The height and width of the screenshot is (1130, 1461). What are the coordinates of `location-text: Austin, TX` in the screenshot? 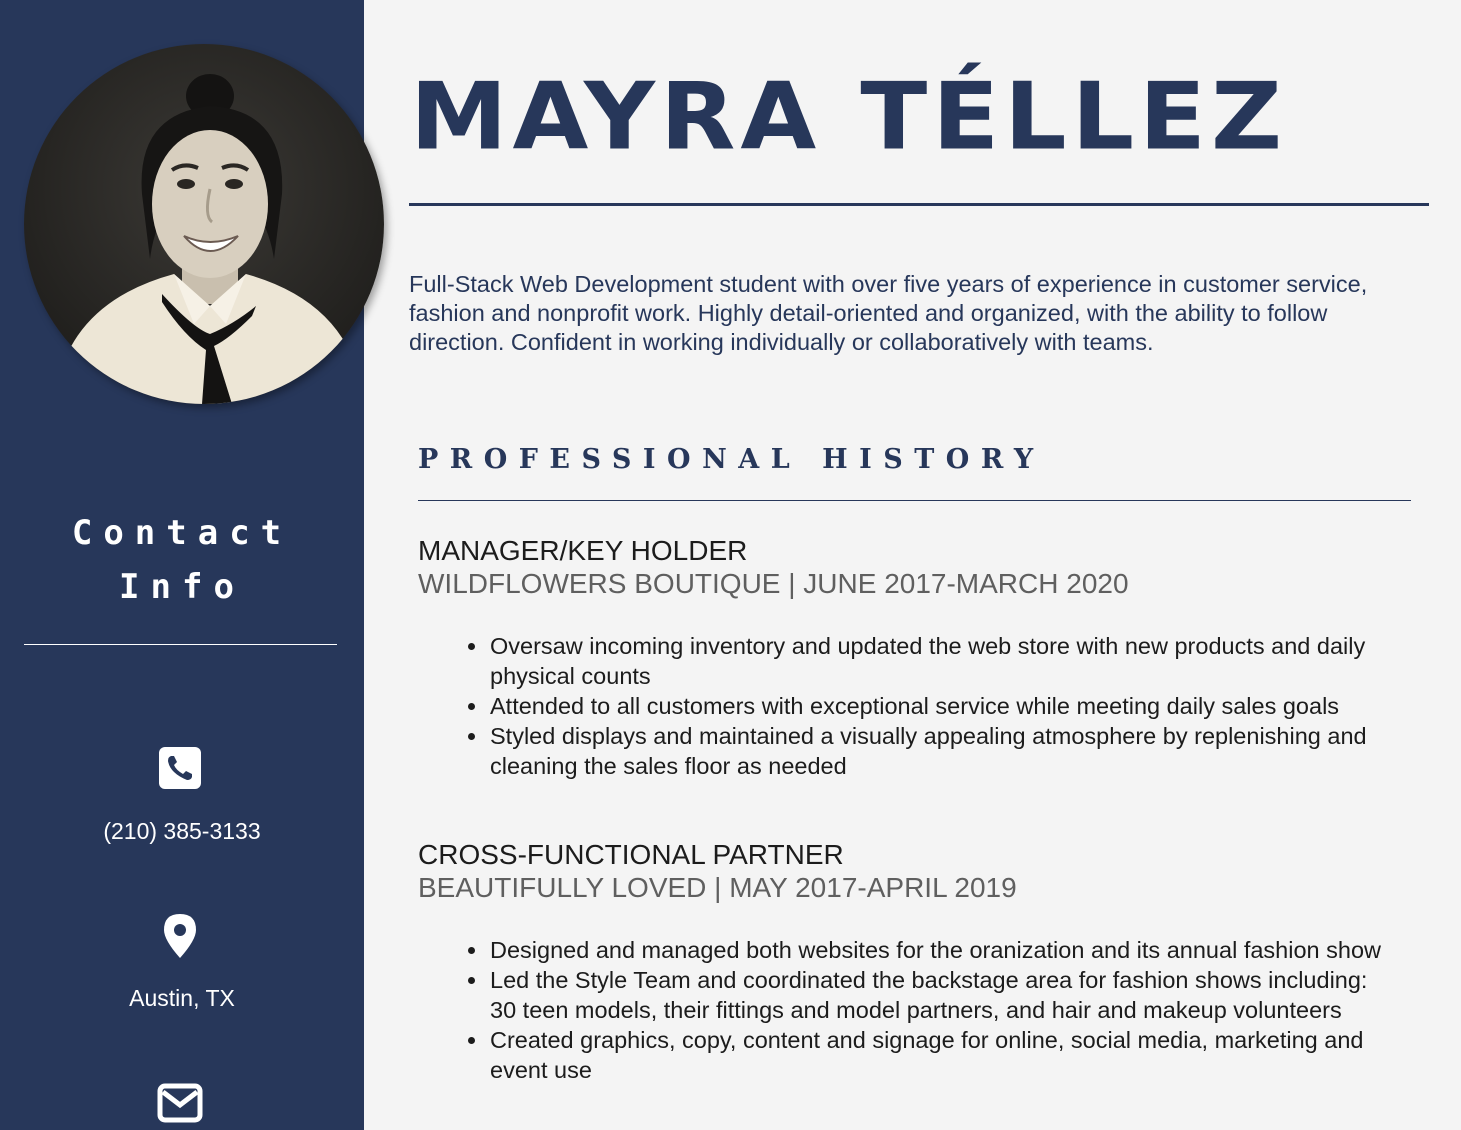 It's located at (182, 998).